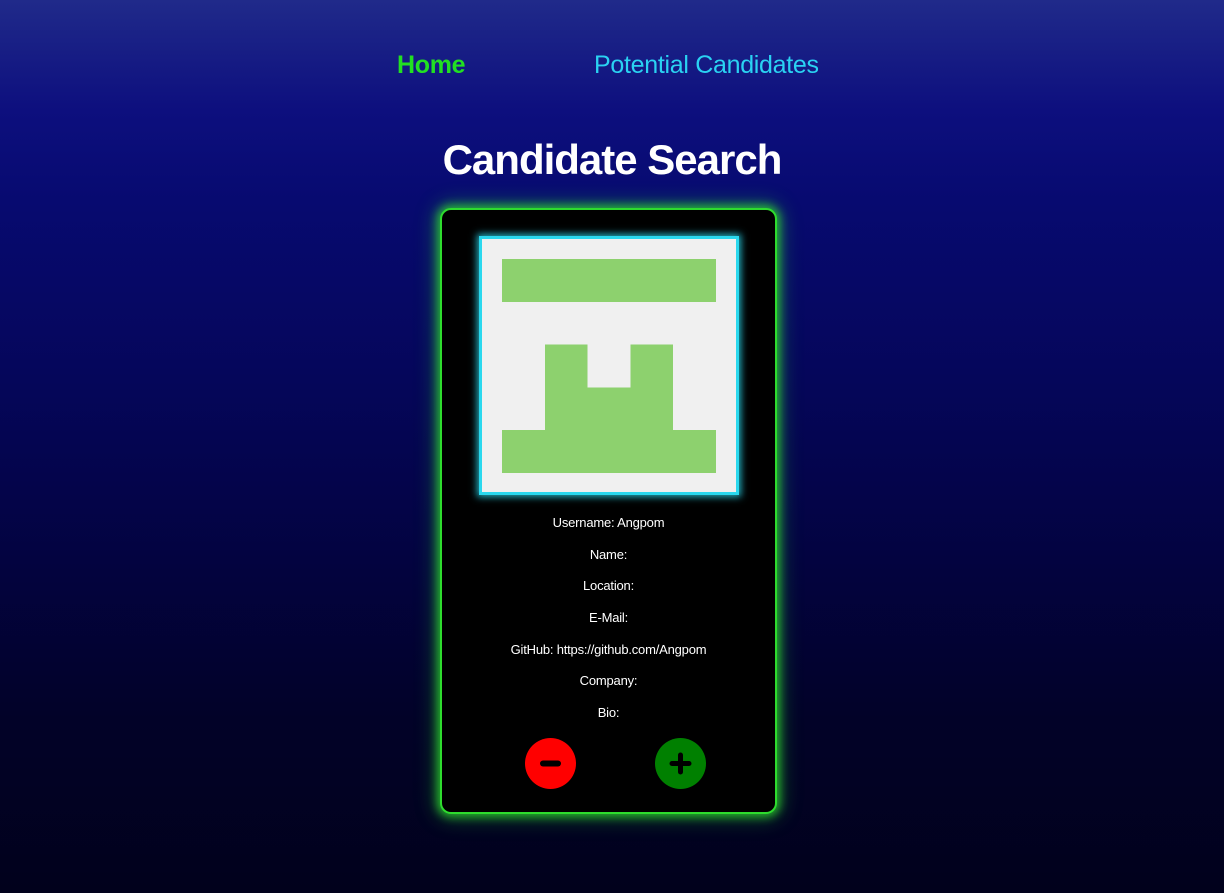 This screenshot has height=893, width=1224. I want to click on page-title: Candidate Search, so click(612, 159).